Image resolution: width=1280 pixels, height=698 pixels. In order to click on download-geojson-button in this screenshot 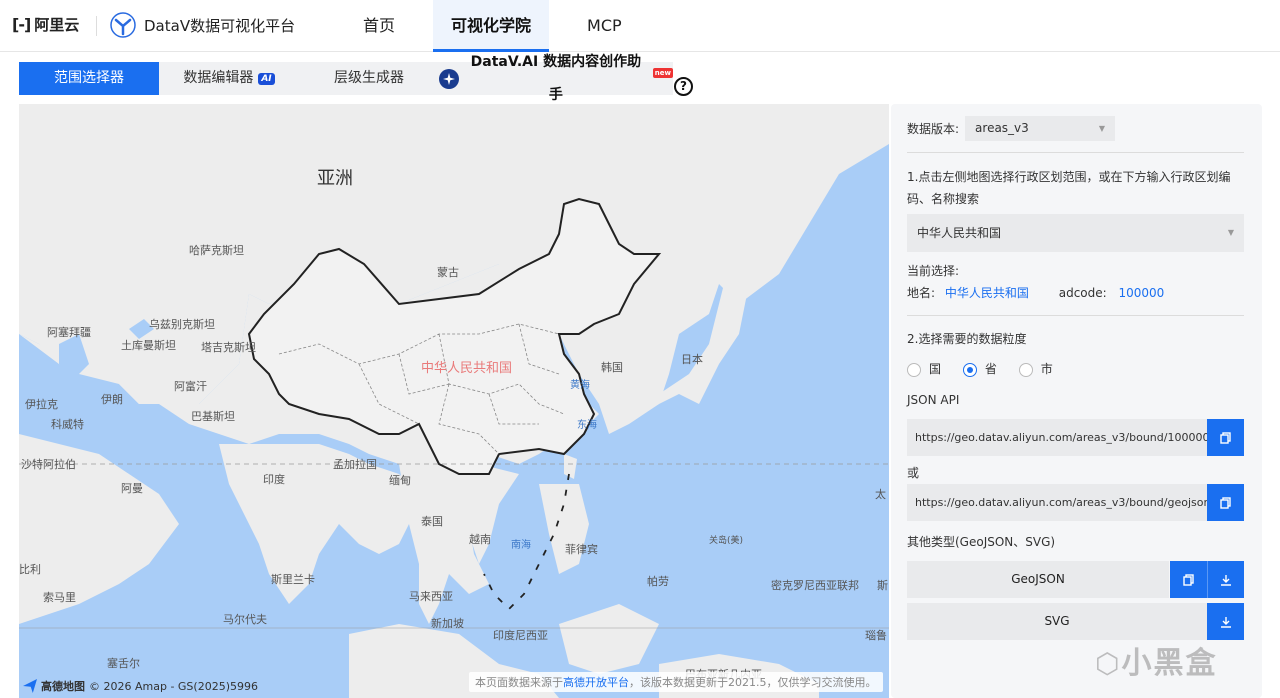, I will do `click(1225, 579)`.